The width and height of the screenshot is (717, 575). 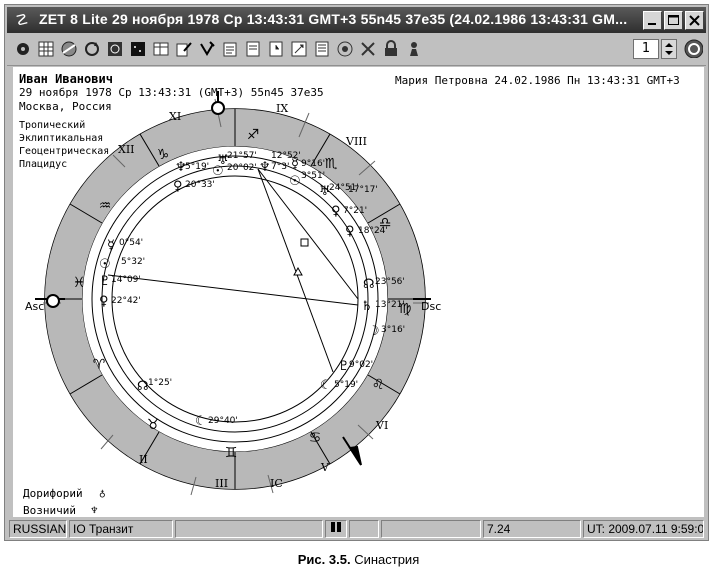 I want to click on edit-icon, so click(x=184, y=49).